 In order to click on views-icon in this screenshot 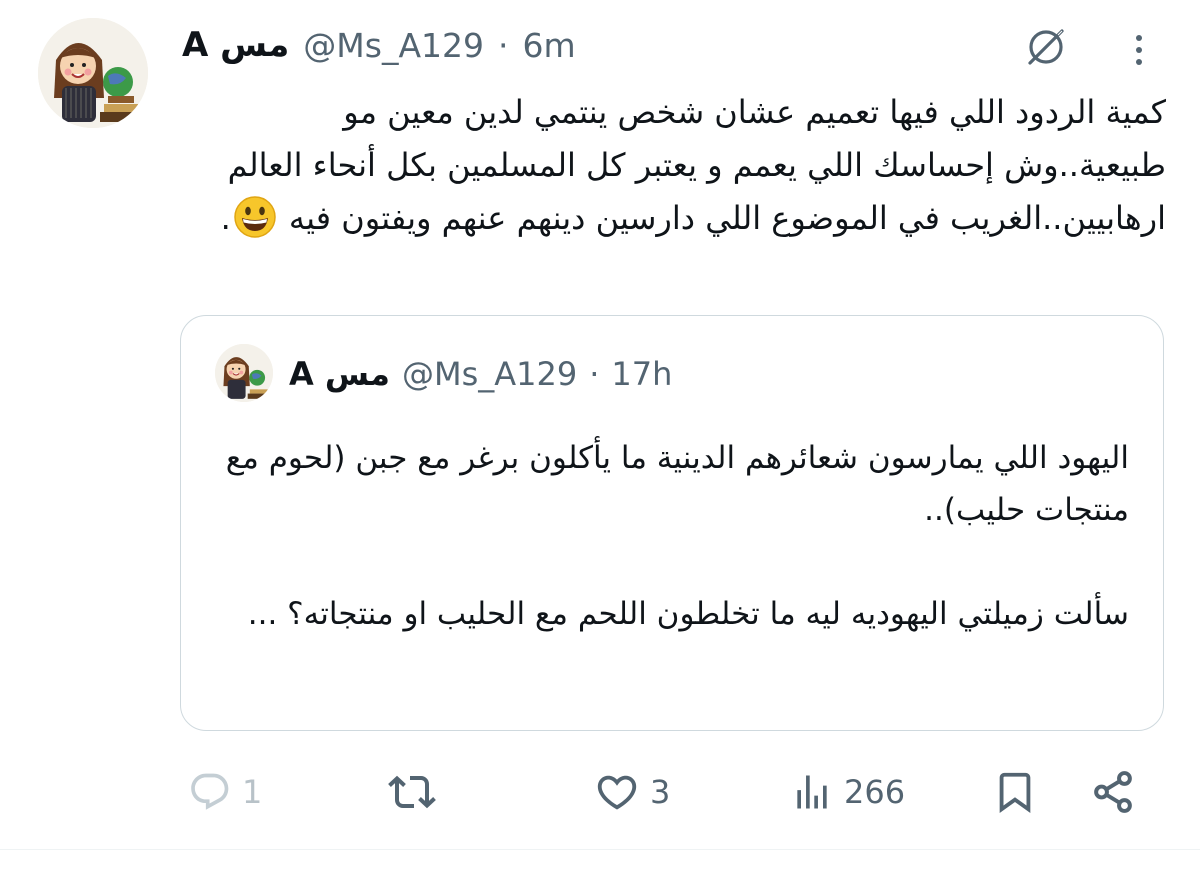, I will do `click(812, 792)`.